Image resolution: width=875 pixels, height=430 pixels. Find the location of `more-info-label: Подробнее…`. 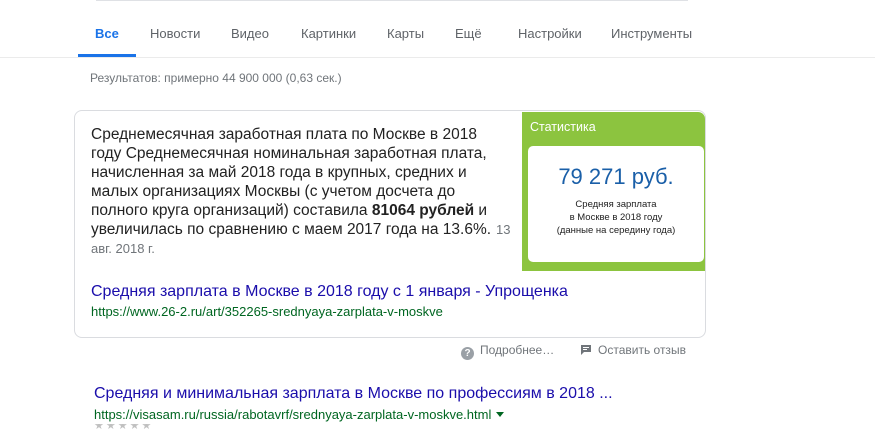

more-info-label: Подробнее… is located at coordinates (517, 350).